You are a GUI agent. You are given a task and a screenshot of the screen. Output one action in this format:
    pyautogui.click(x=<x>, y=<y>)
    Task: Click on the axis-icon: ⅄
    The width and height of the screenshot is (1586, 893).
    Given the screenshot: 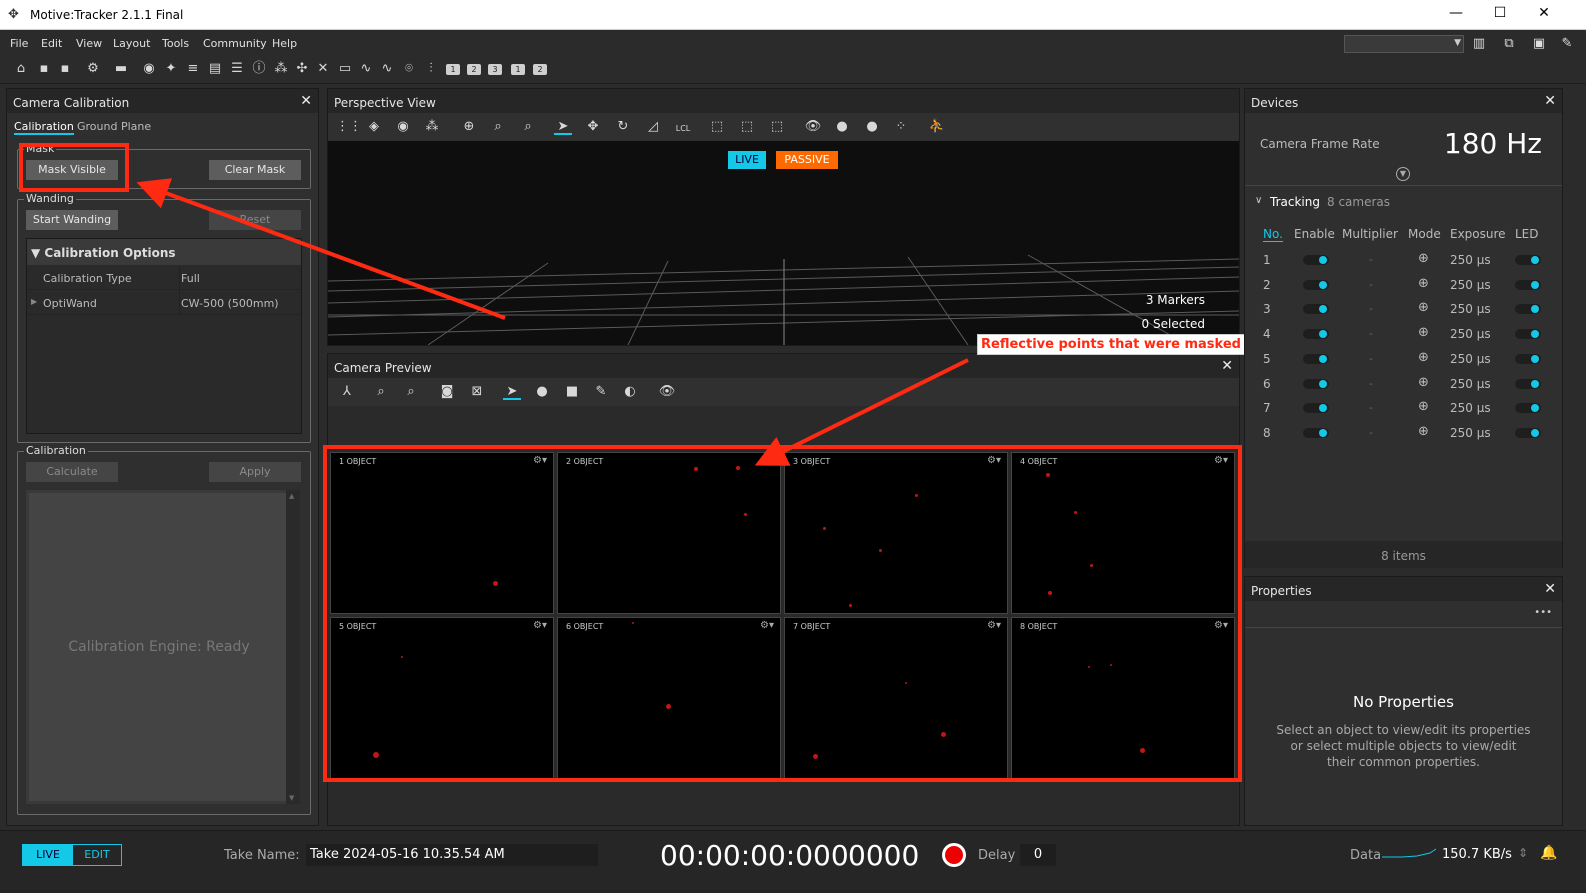 What is the action you would take?
    pyautogui.click(x=347, y=392)
    